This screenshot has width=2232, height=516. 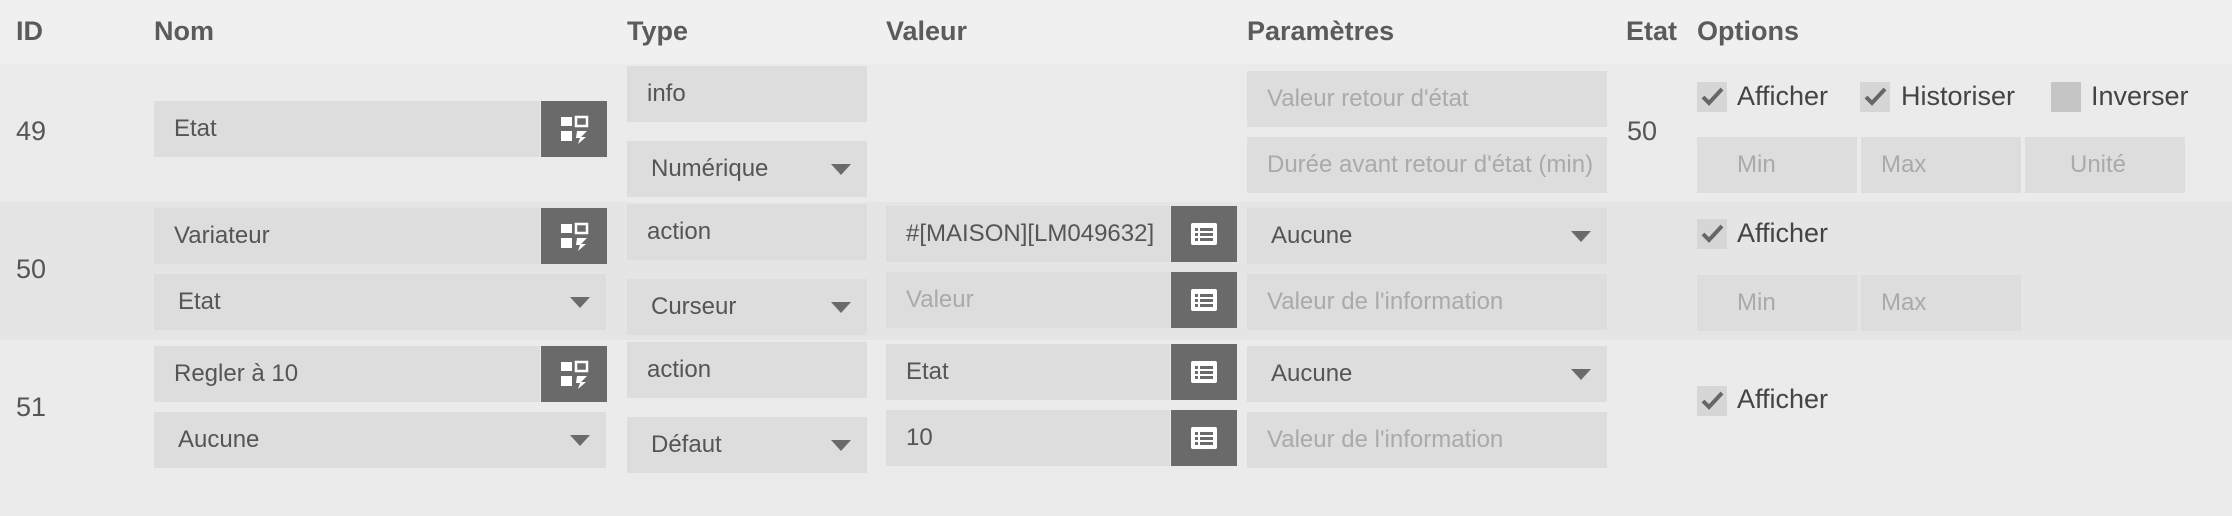 I want to click on state-select: Etat, so click(x=380, y=302).